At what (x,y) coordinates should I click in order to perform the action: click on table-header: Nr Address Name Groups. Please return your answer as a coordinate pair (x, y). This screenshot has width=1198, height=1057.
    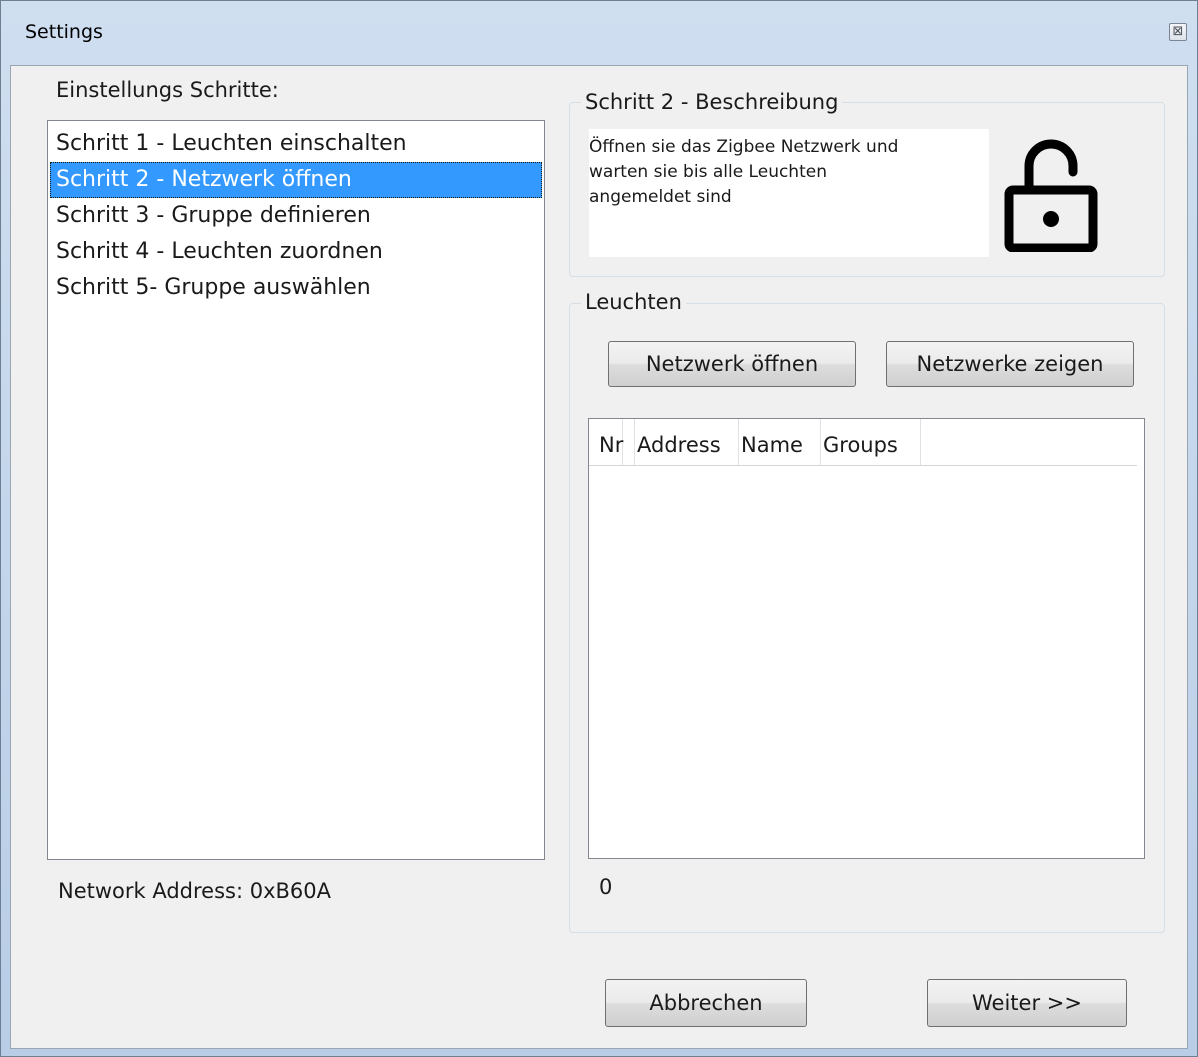
    Looking at the image, I should click on (866, 442).